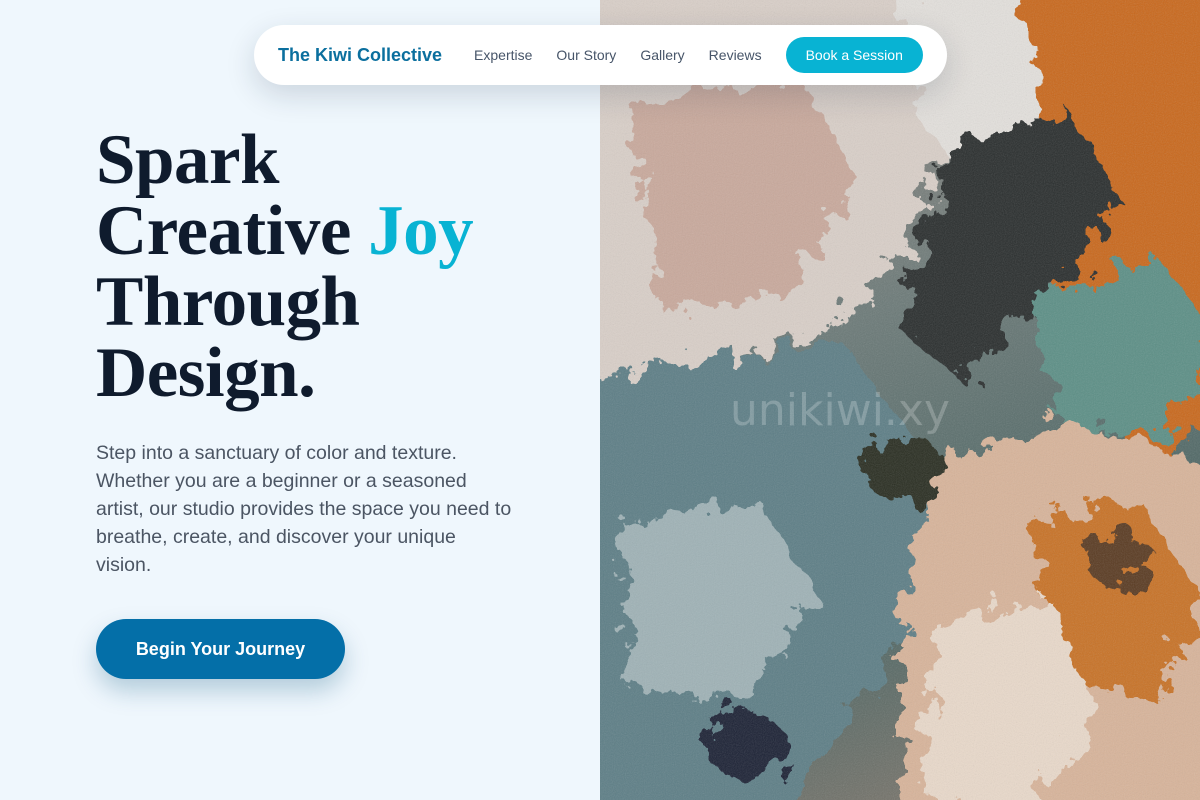  Describe the element at coordinates (662, 55) in the screenshot. I see `nav-link-gallery: Gallery` at that location.